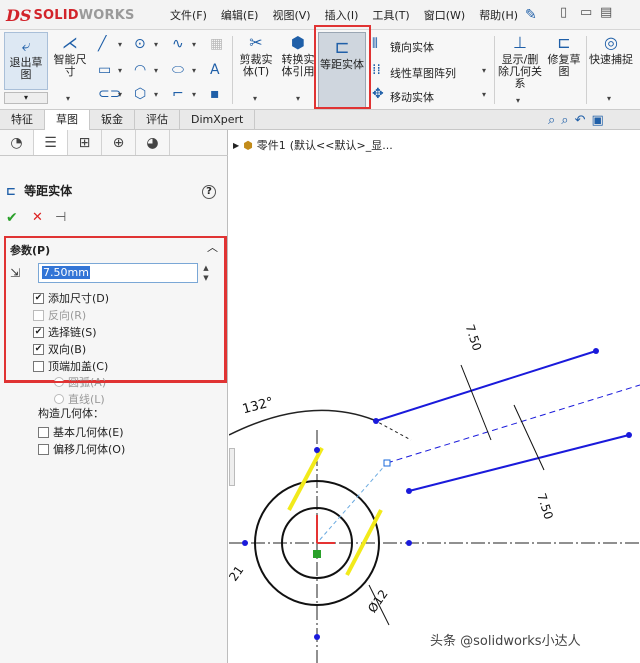 The height and width of the screenshot is (663, 640). I want to click on tab-sketch: 草图, so click(67, 120).